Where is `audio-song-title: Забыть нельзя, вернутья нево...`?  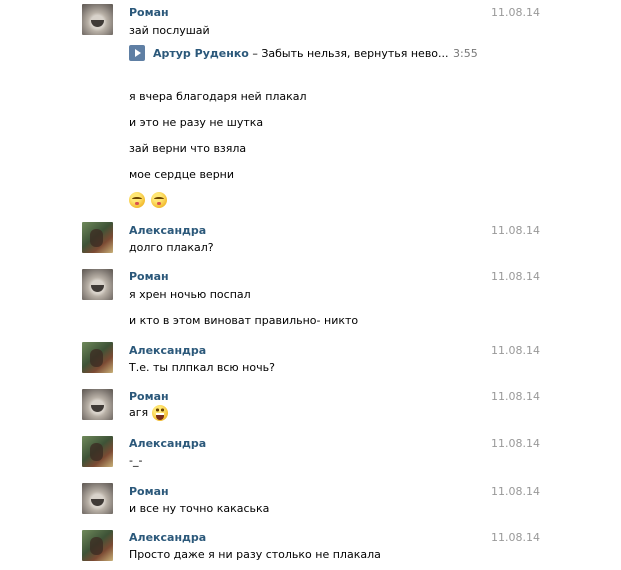 audio-song-title: Забыть нельзя, вернутья нево... is located at coordinates (354, 53).